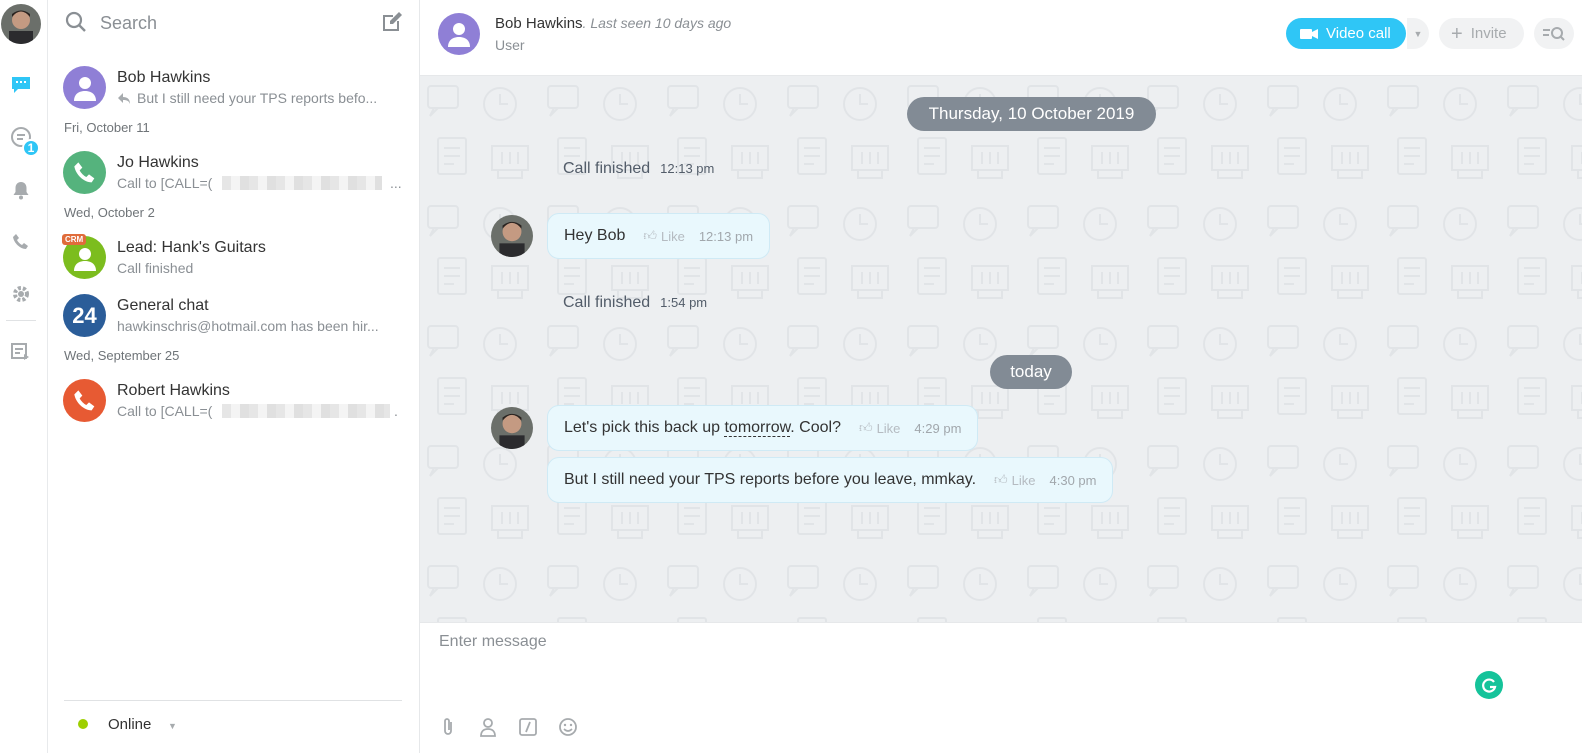 The height and width of the screenshot is (753, 1582). What do you see at coordinates (488, 727) in the screenshot?
I see `mention-user-icon` at bounding box center [488, 727].